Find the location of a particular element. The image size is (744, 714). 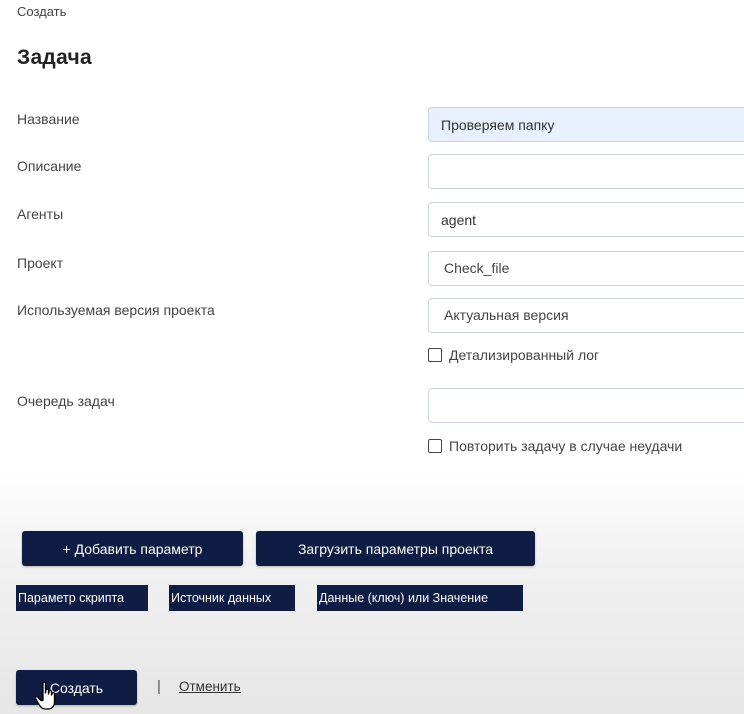

add-parameter-button: + Добавить параметр is located at coordinates (132, 548).